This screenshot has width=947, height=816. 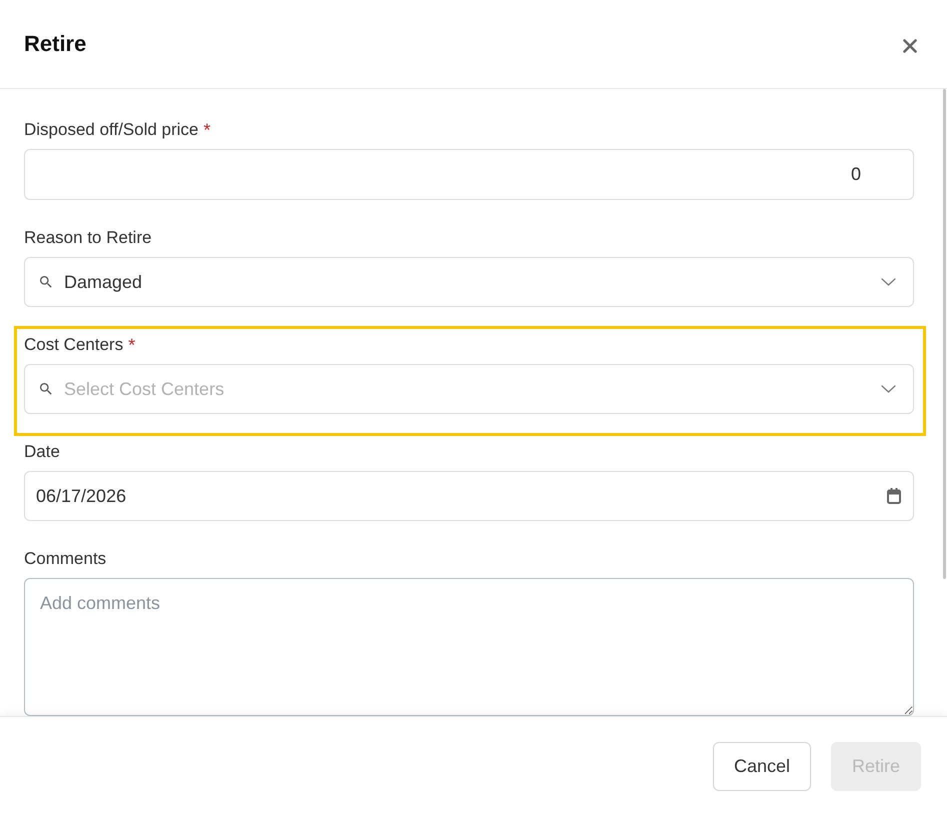 I want to click on dialog-title: Retire, so click(x=55, y=44).